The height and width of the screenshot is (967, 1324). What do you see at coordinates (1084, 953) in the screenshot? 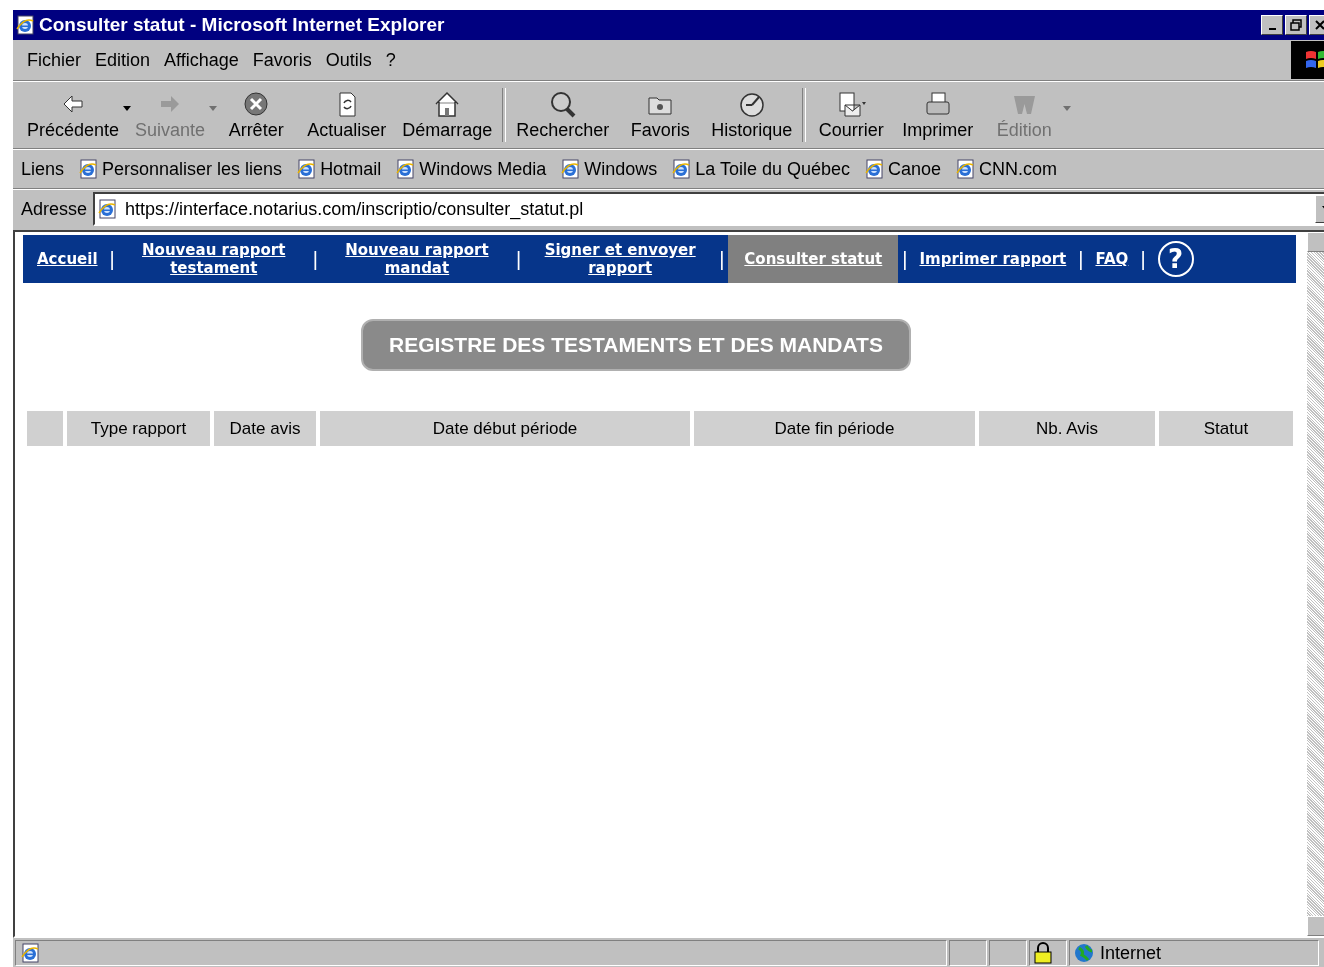
I see `globe-icon` at bounding box center [1084, 953].